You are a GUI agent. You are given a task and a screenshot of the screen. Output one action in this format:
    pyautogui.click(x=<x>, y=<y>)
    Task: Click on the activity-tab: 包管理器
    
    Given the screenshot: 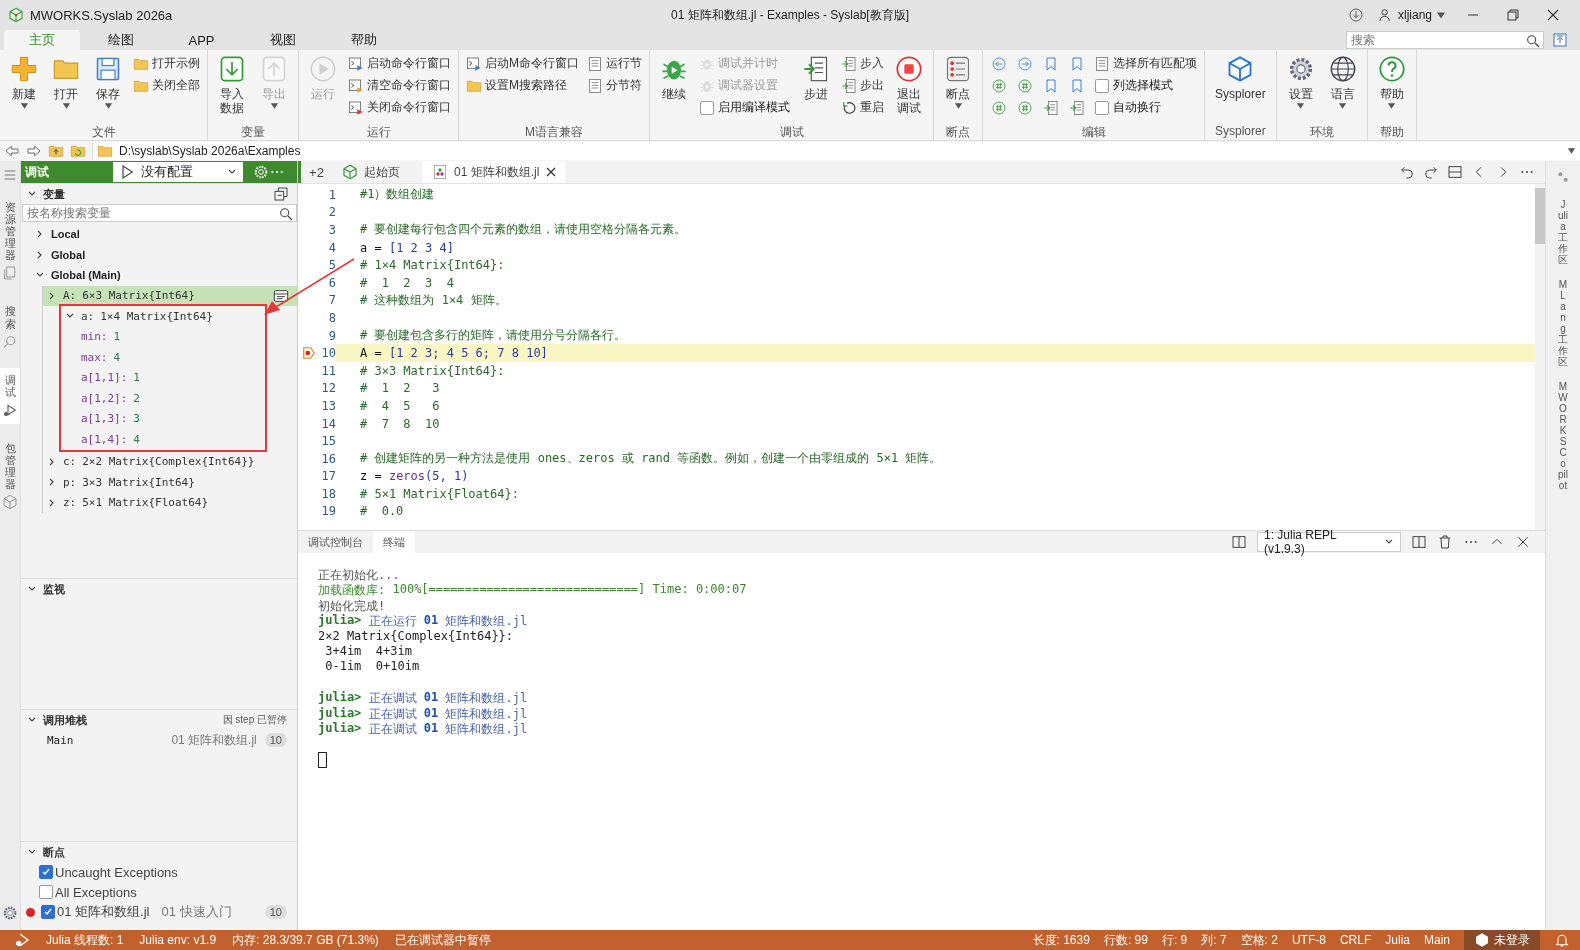 What is the action you would take?
    pyautogui.click(x=10, y=476)
    